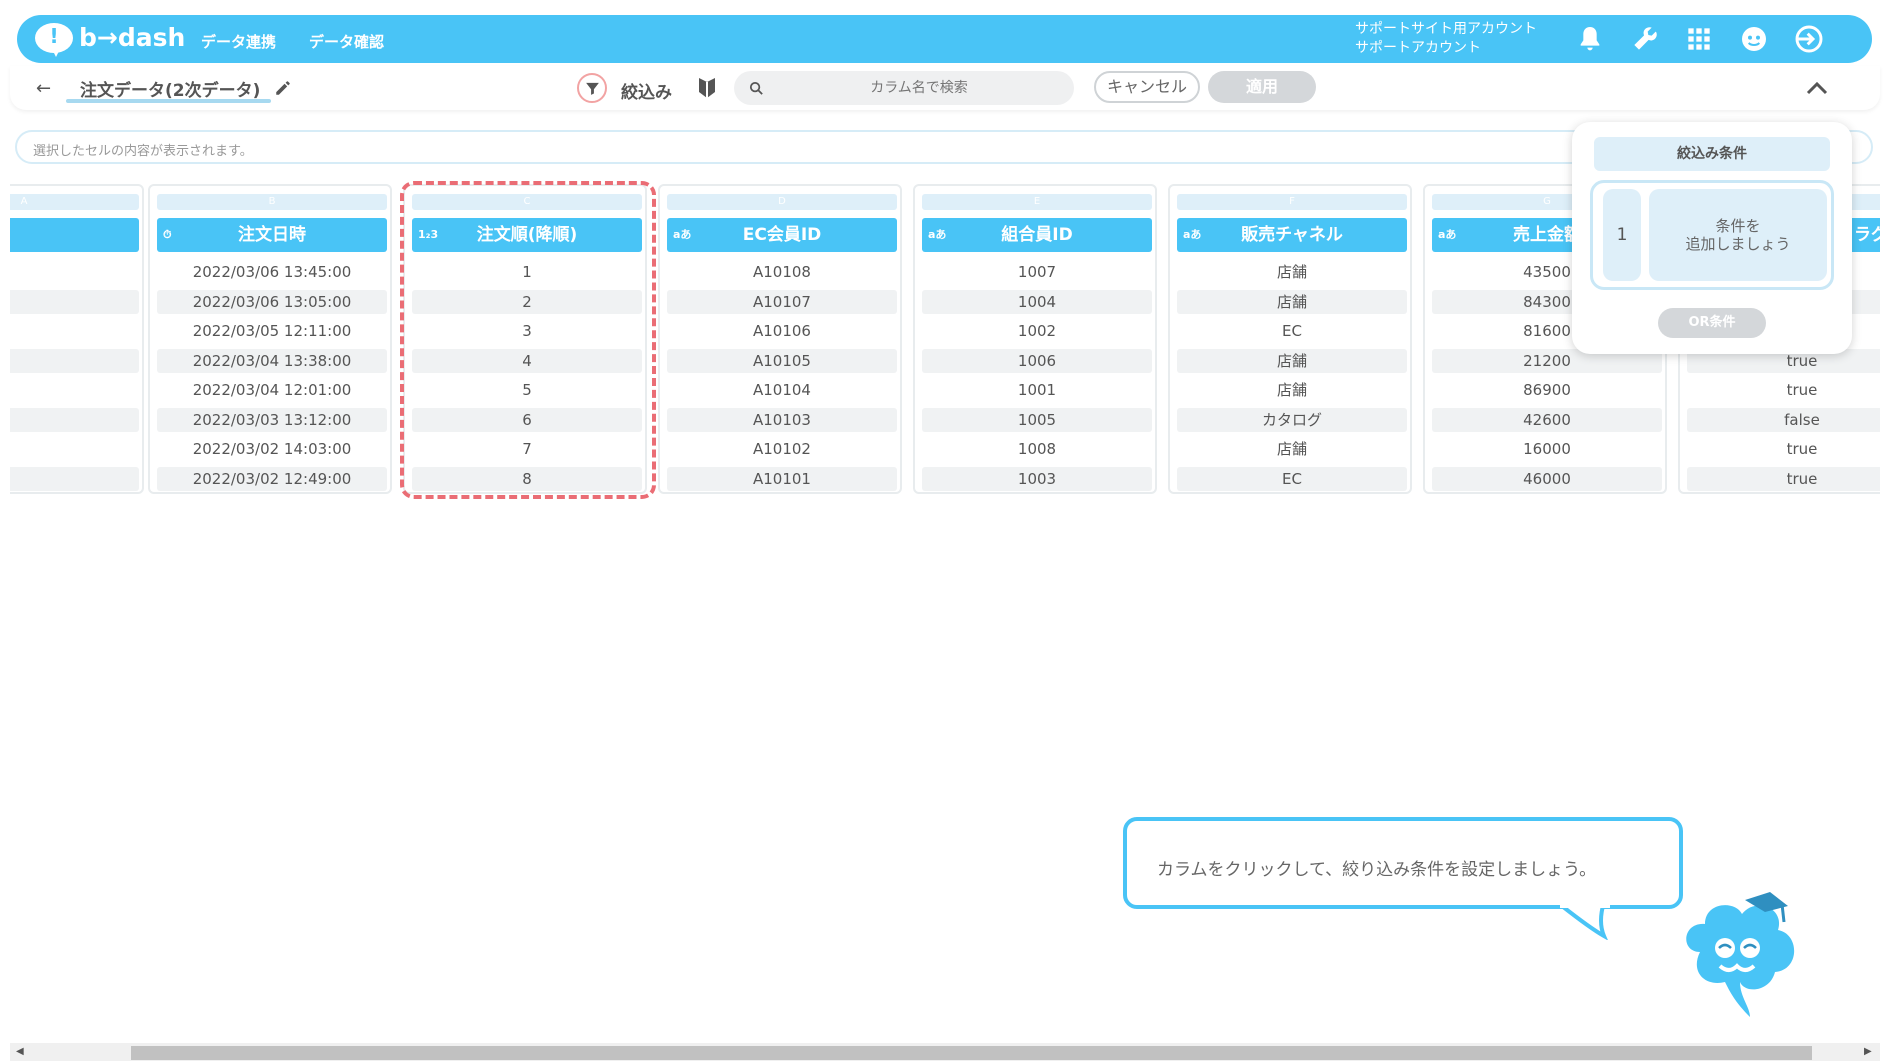 The height and width of the screenshot is (1063, 1890). Describe the element at coordinates (1783, 419) in the screenshot. I see `table-cell: false` at that location.